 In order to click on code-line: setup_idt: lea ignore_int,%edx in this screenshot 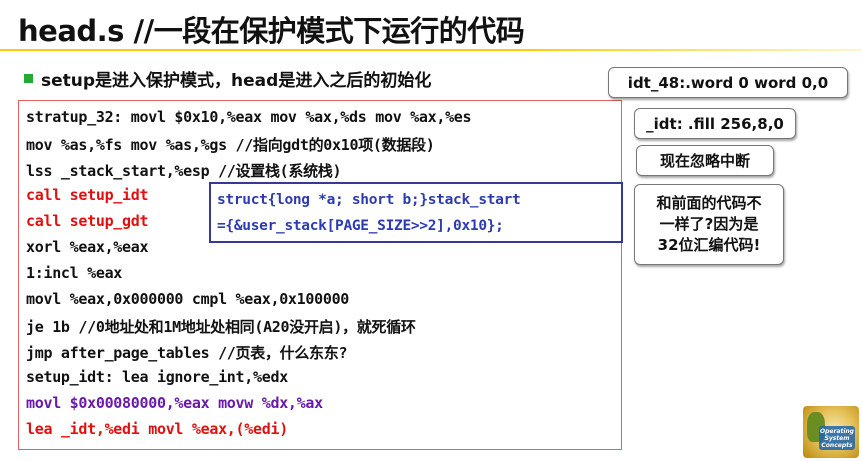, I will do `click(157, 377)`.